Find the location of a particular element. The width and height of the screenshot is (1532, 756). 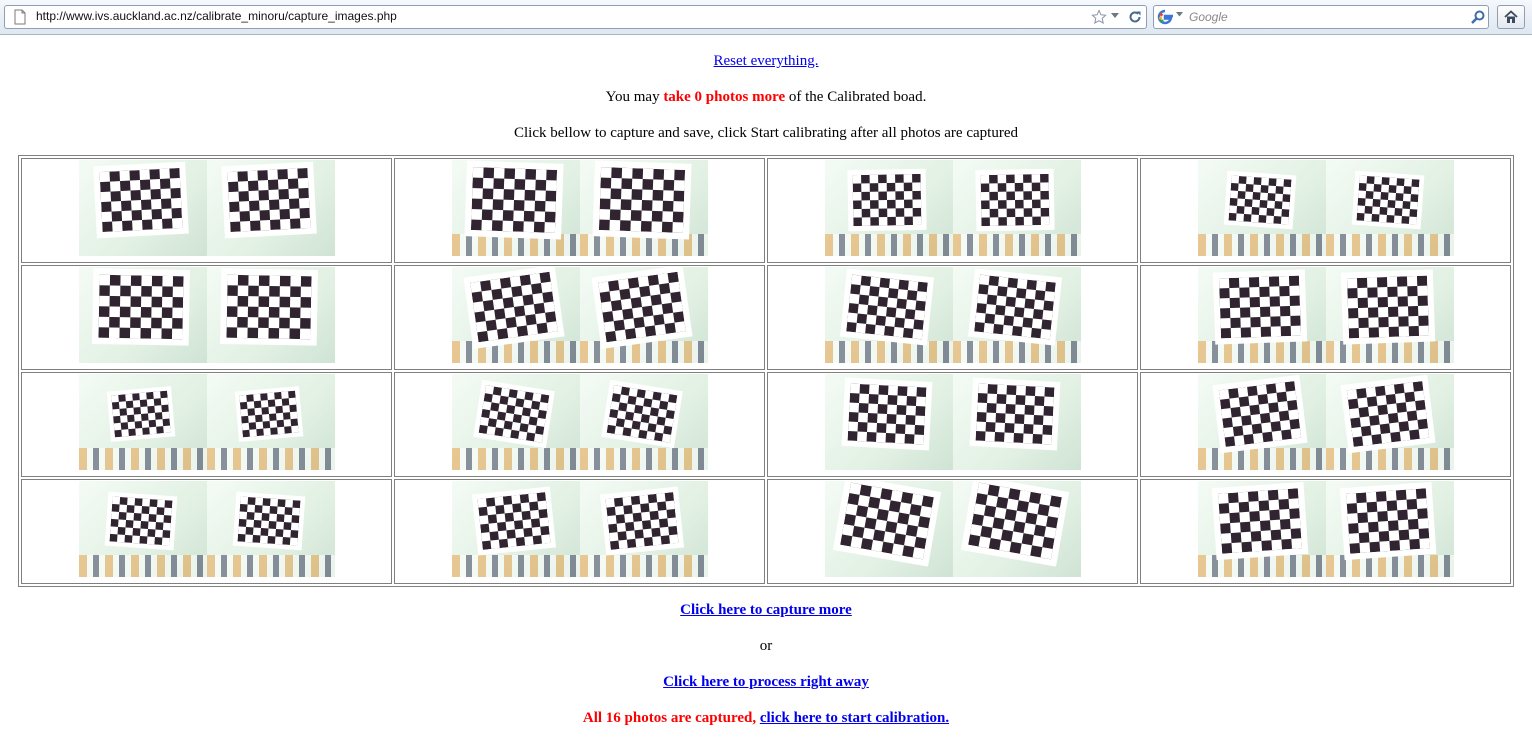

start-calibration-link: click here to start calibration. is located at coordinates (854, 718).